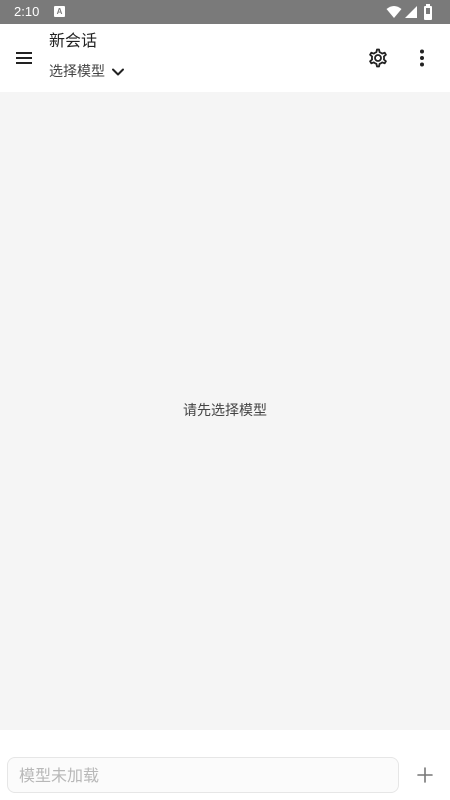 The image size is (450, 800). I want to click on notification-icon: A, so click(59, 11).